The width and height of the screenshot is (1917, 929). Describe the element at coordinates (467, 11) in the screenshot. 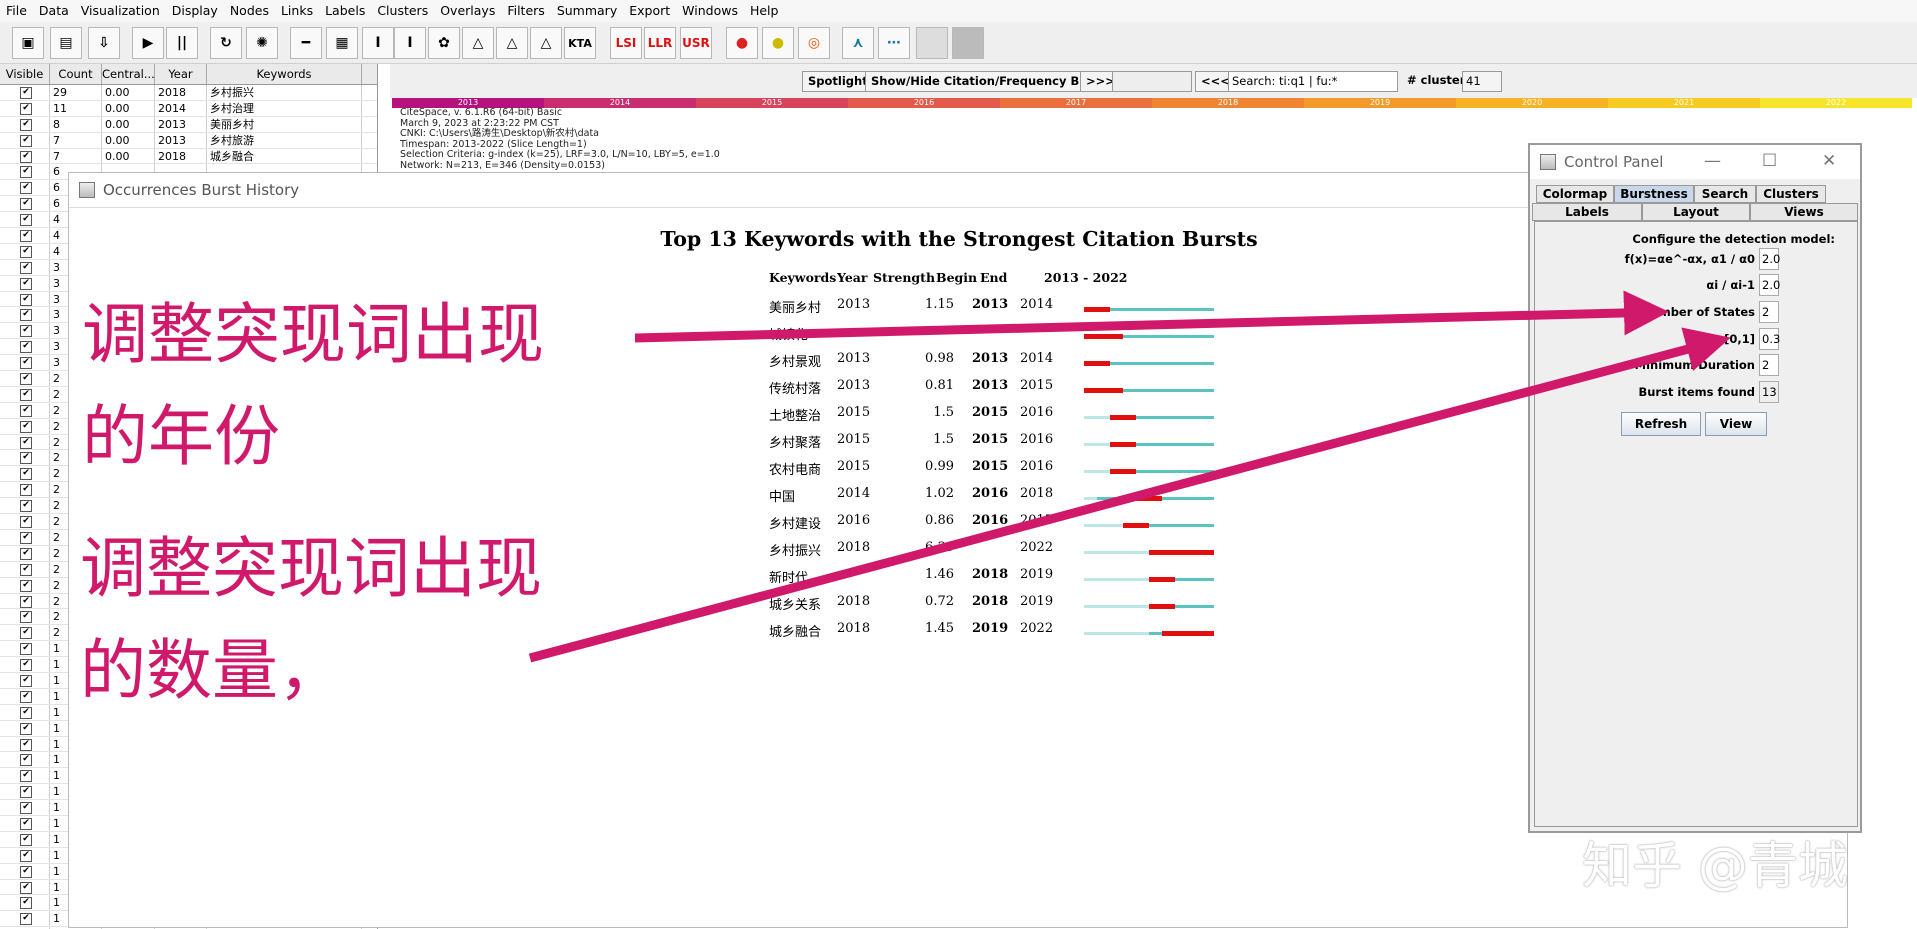

I see `menu-overlays: Overlays` at that location.